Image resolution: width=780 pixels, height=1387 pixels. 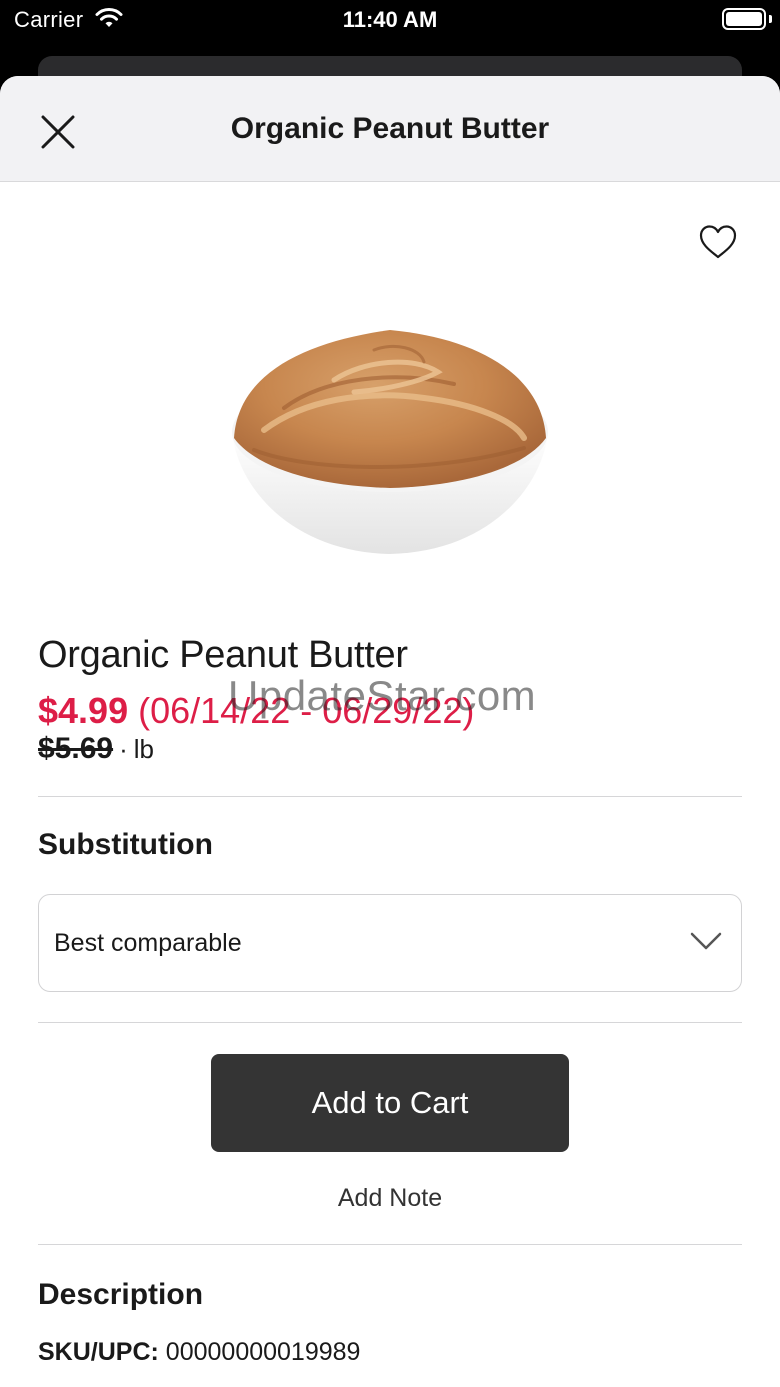 I want to click on battery-icon, so click(x=744, y=19).